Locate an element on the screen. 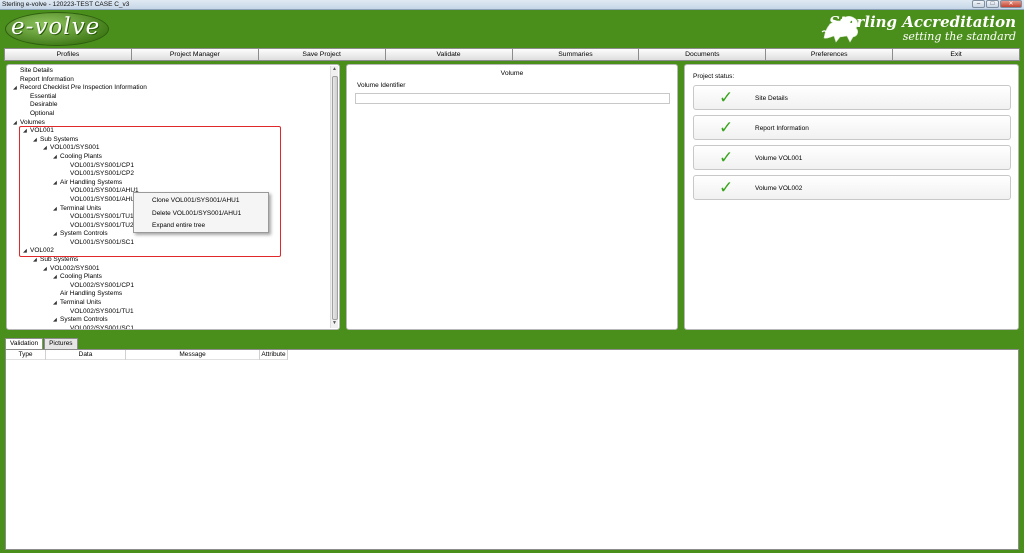  grid-header: Type Data Message Attribute is located at coordinates (147, 355).